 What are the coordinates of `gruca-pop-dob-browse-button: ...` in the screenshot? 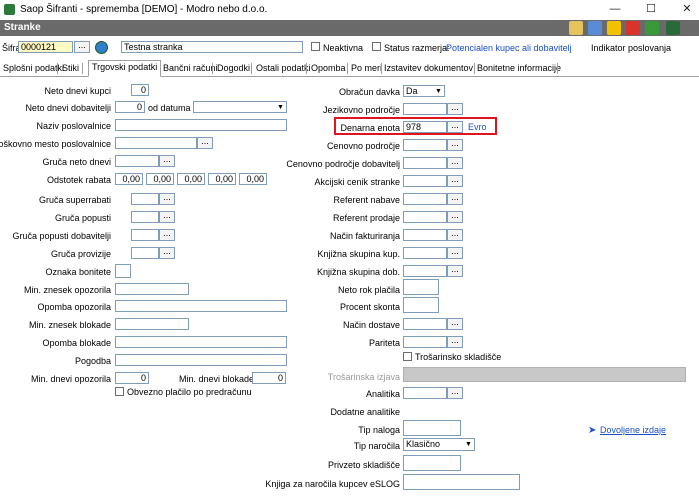 It's located at (167, 235).